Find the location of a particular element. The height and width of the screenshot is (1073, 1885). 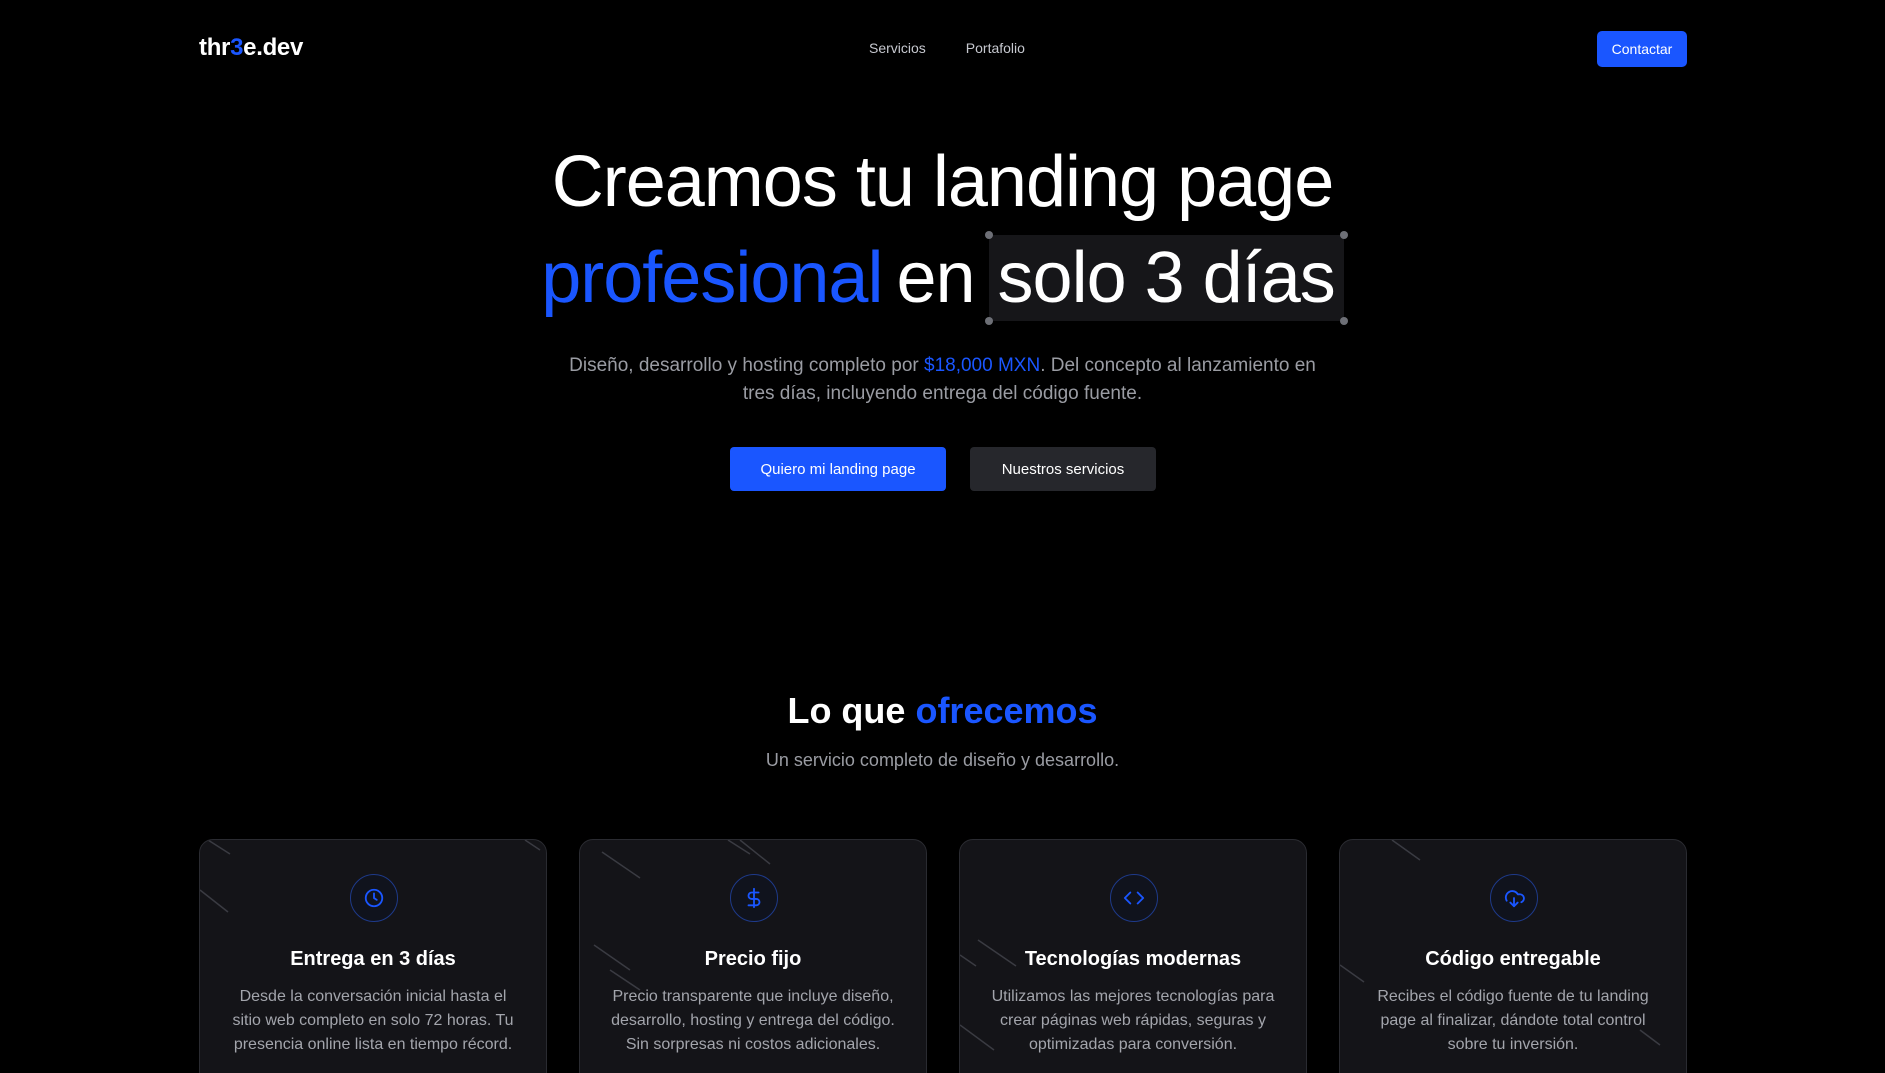

services-title-accent: ofrecemos is located at coordinates (1006, 710).